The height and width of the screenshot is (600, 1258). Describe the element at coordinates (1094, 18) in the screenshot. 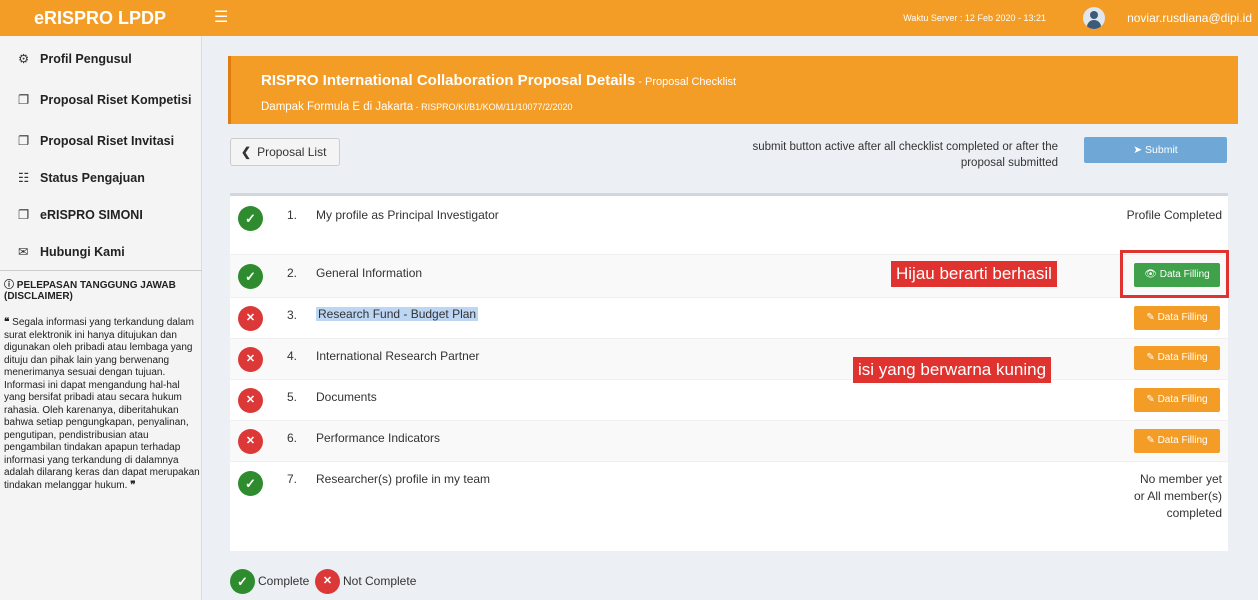

I see `user-avatar-icon` at that location.